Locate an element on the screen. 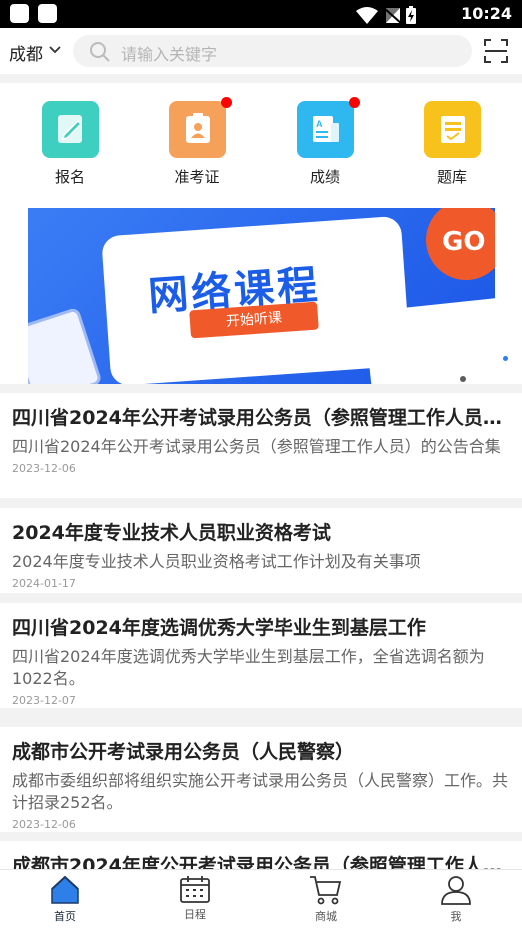 Image resolution: width=522 pixels, height=928 pixels. clock: 10:24 is located at coordinates (486, 13).